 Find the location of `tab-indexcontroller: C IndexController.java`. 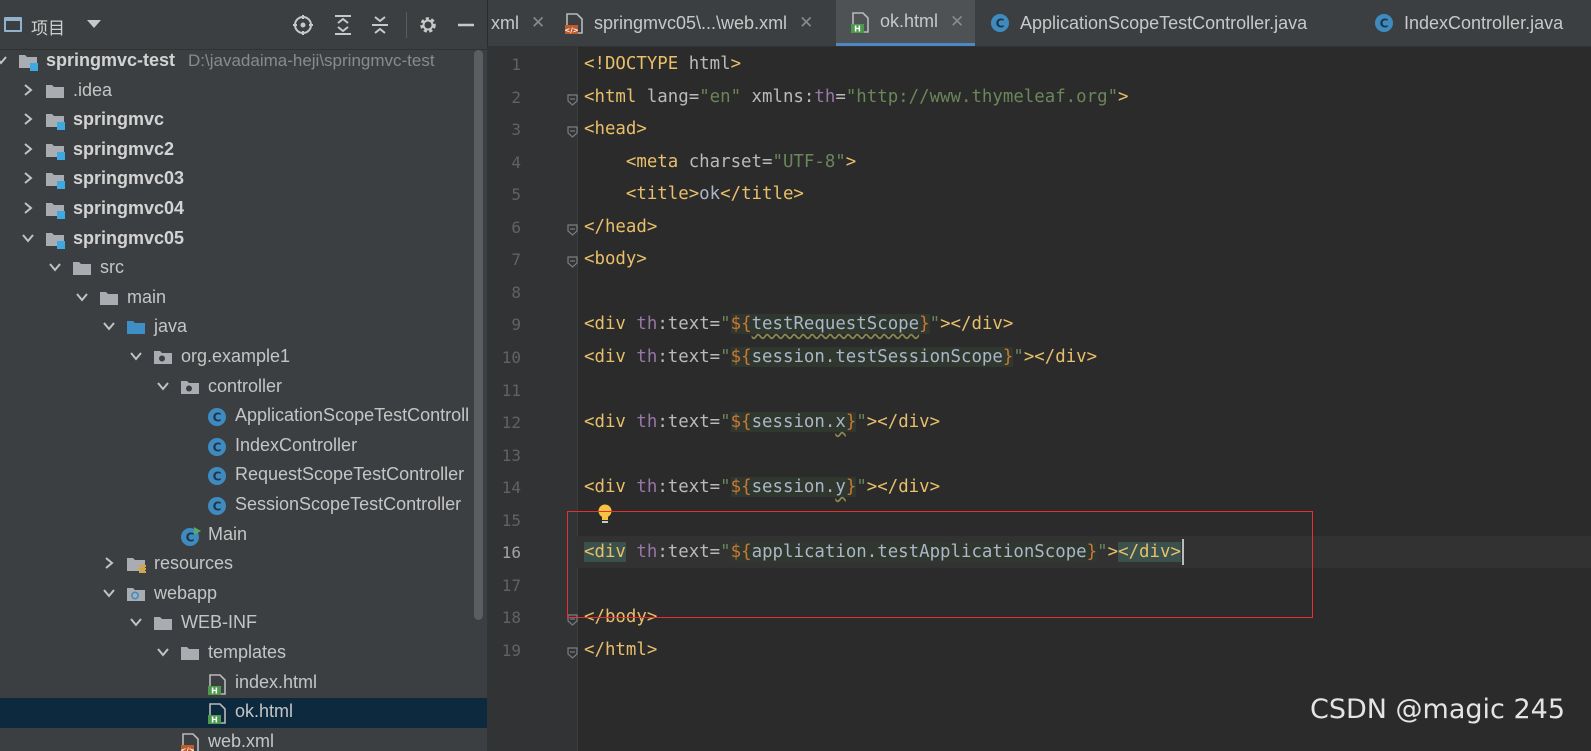

tab-indexcontroller: C IndexController.java is located at coordinates (1475, 23).